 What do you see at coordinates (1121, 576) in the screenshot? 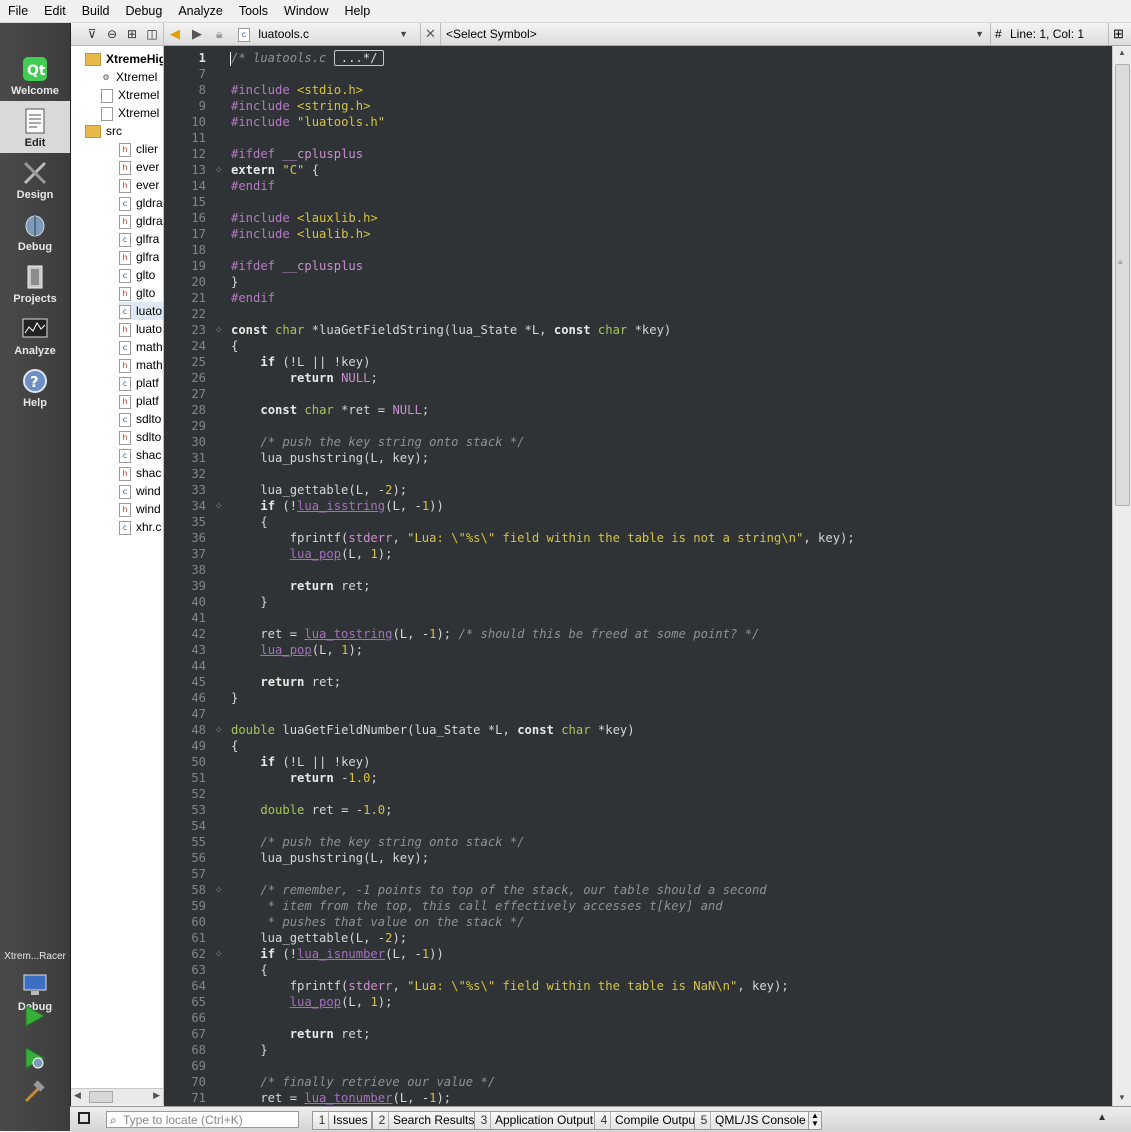
I see `editor-vertical-scrollbar: ▲ ≡ ▼` at bounding box center [1121, 576].